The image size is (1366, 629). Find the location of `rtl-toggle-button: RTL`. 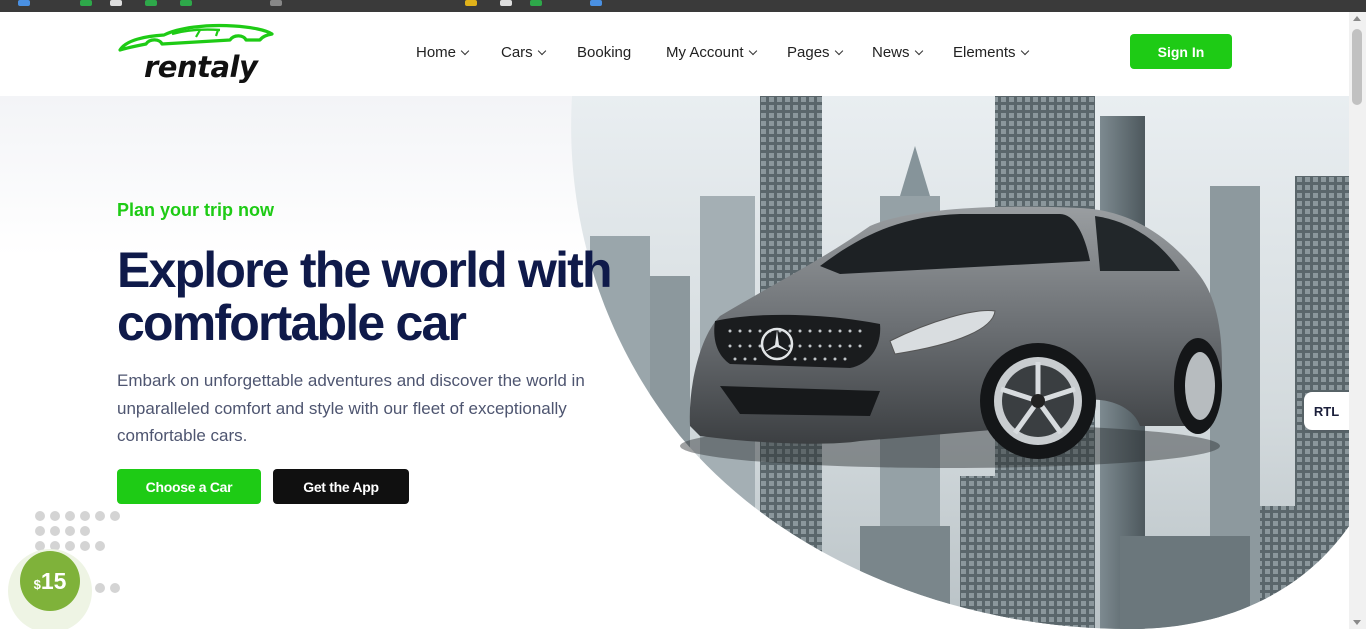

rtl-toggle-button: RTL is located at coordinates (1326, 411).